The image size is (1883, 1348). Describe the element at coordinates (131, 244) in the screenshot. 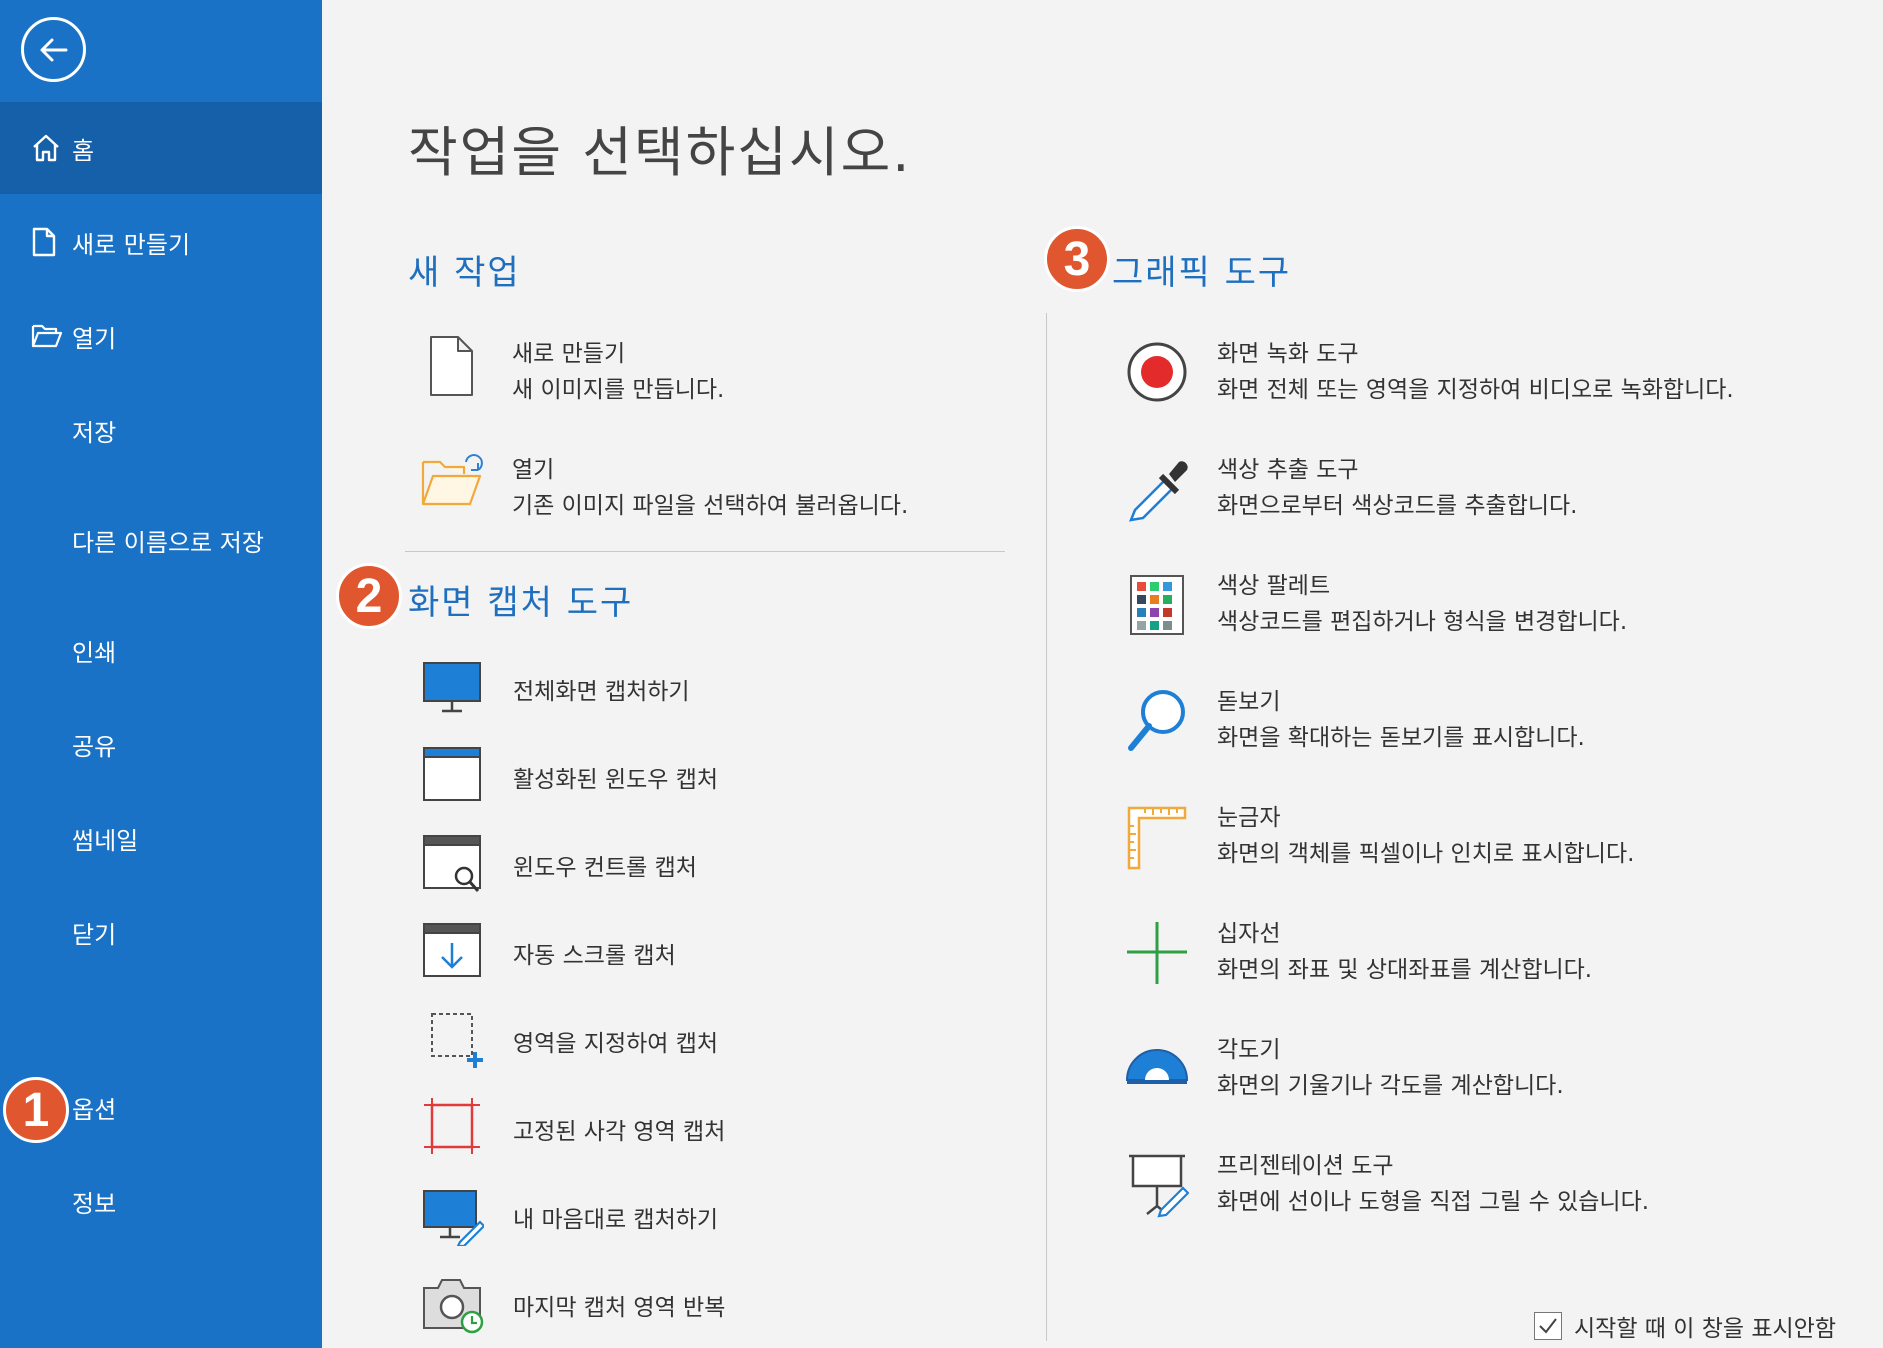

I see `sidebar-item-label: 새로 만들기` at that location.